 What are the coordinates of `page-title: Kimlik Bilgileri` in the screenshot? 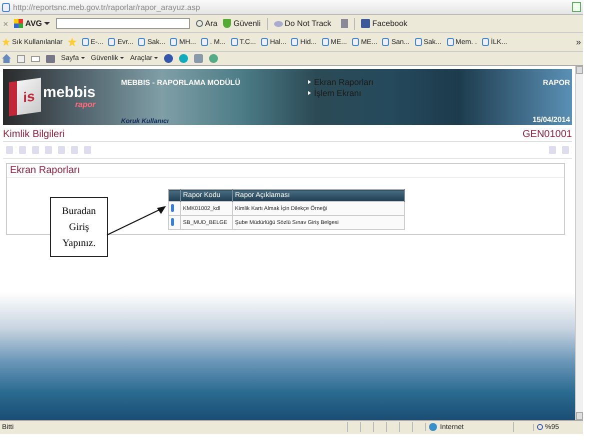 It's located at (34, 134).